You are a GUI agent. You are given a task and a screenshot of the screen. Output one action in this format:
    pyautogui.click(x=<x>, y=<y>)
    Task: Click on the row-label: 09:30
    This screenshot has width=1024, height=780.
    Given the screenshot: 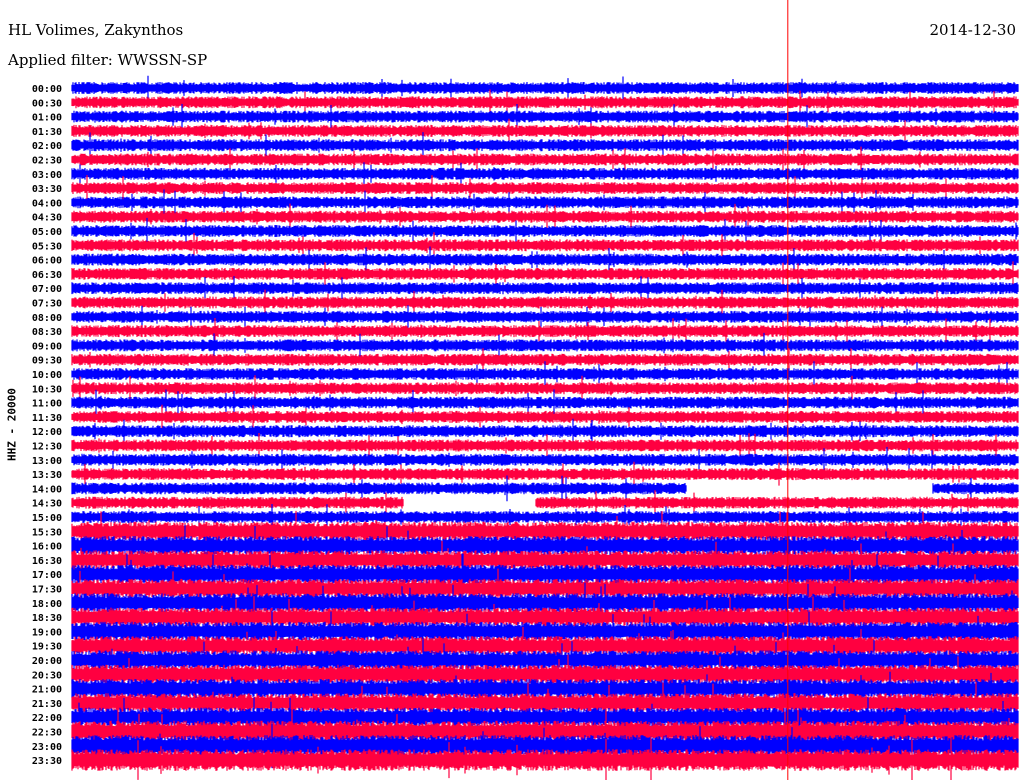 What is the action you would take?
    pyautogui.click(x=47, y=361)
    